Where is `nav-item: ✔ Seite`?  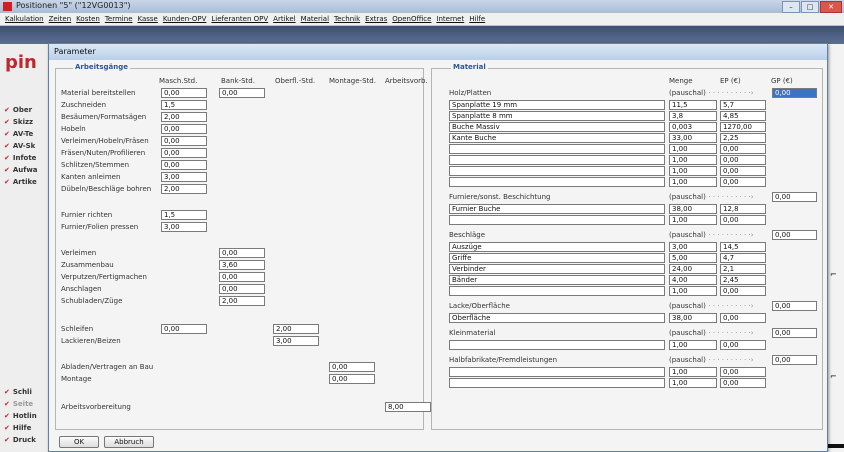 nav-item: ✔ Seite is located at coordinates (18, 404).